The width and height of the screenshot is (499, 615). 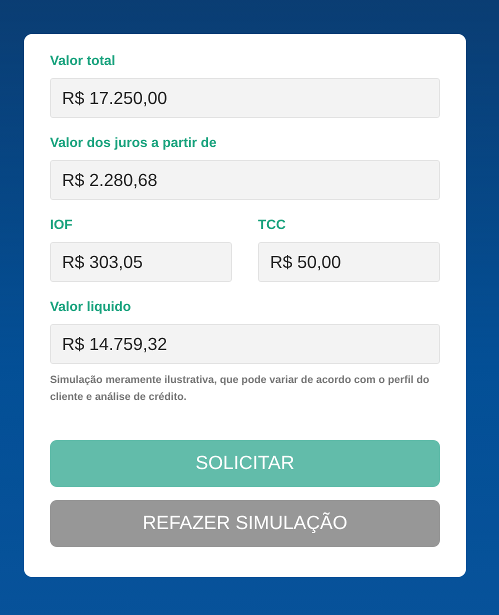 What do you see at coordinates (245, 98) in the screenshot?
I see `value-field: R$ 17.250,00` at bounding box center [245, 98].